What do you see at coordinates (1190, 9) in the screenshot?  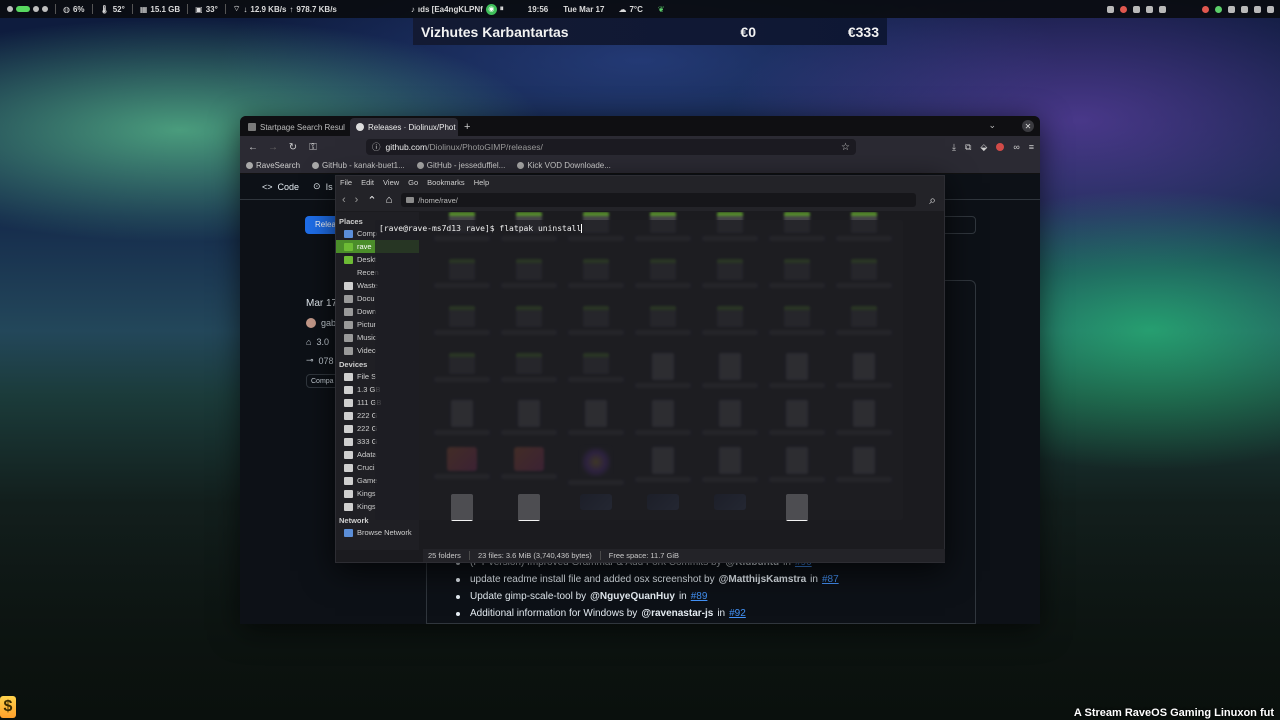 I see `system-tray` at bounding box center [1190, 9].